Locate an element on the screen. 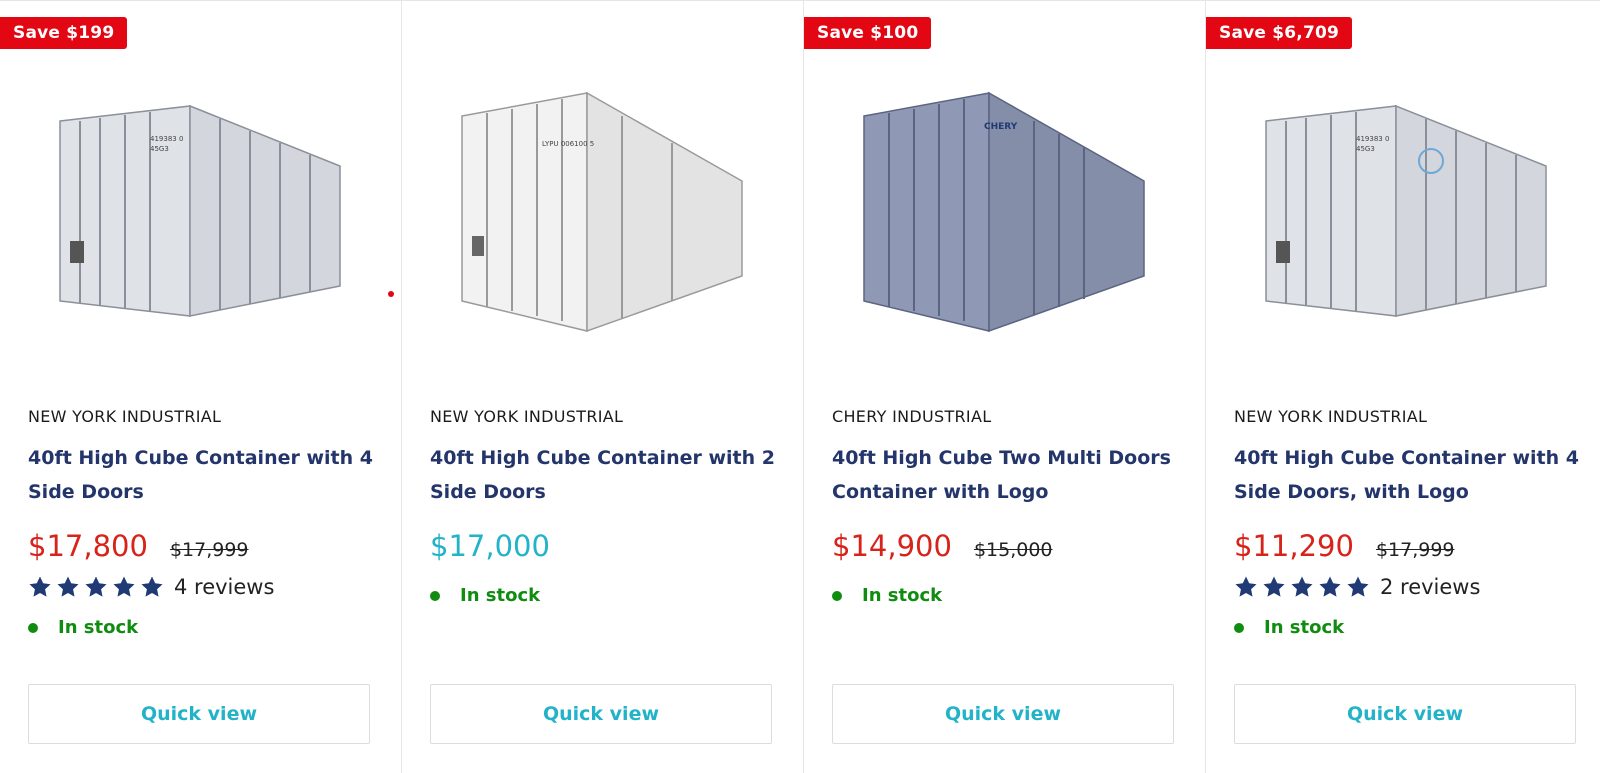  container-image: LYPU 006100 5 is located at coordinates (602, 212).